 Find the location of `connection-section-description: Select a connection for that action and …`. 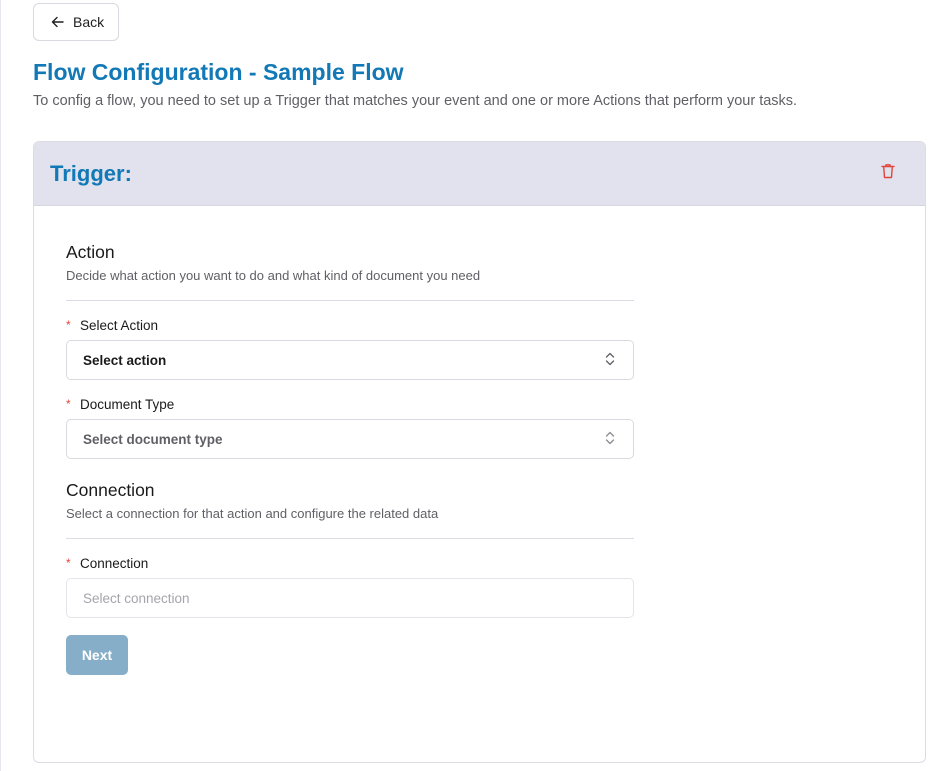

connection-section-description: Select a connection for that action and … is located at coordinates (252, 513).